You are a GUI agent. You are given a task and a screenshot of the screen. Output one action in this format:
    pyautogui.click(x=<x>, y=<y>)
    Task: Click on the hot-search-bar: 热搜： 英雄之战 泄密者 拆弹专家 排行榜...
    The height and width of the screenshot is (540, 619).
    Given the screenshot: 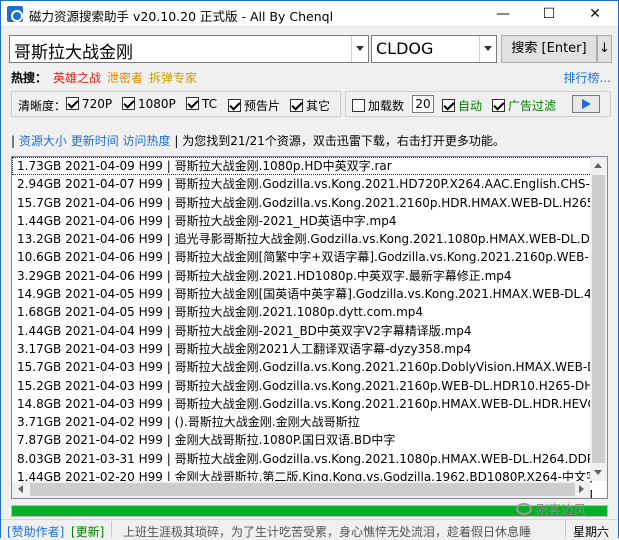 What is the action you would take?
    pyautogui.click(x=311, y=77)
    